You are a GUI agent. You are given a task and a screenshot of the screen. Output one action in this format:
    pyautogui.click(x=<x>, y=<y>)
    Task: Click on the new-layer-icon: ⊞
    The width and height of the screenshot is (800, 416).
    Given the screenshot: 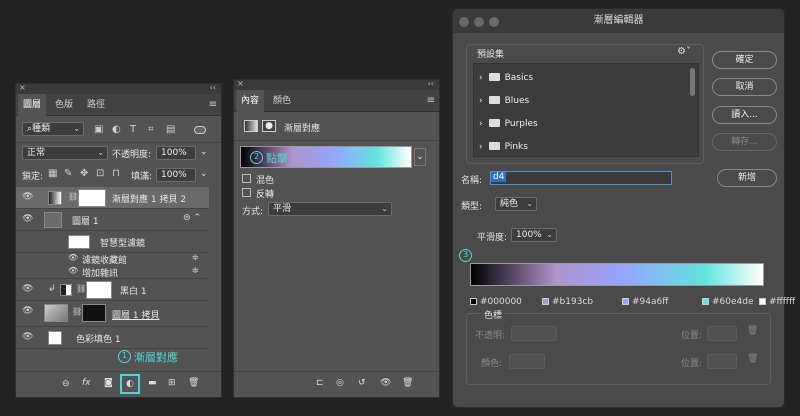 What is the action you would take?
    pyautogui.click(x=172, y=383)
    